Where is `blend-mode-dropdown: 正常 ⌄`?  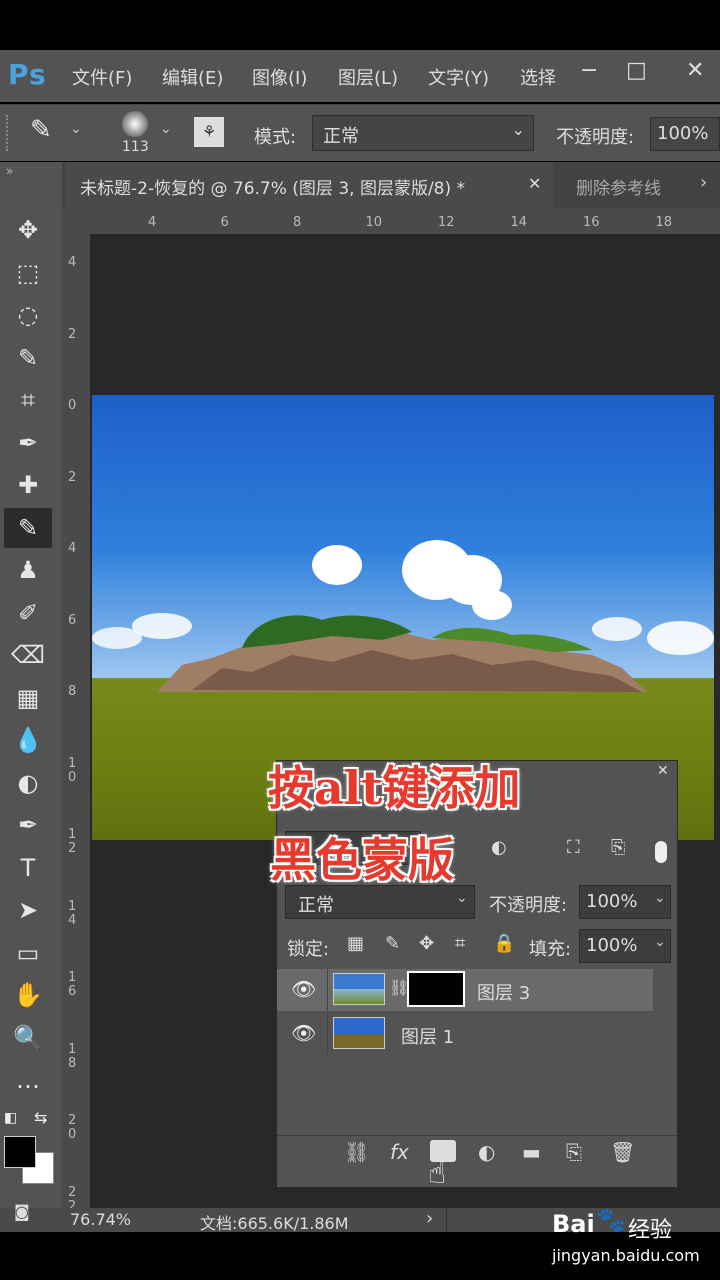
blend-mode-dropdown: 正常 ⌄ is located at coordinates (380, 902).